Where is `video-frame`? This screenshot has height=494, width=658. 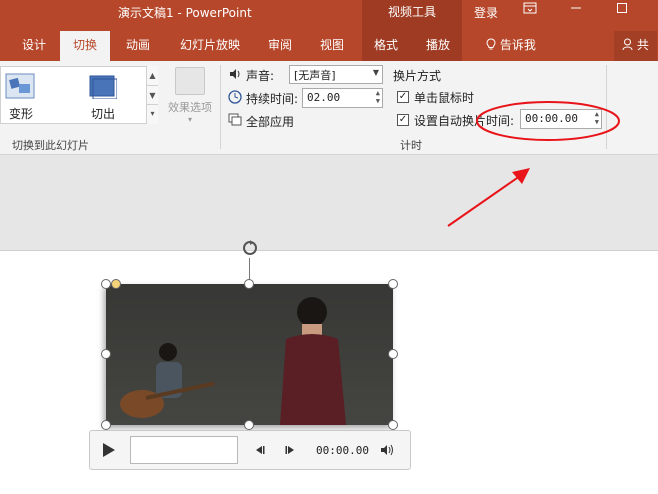 video-frame is located at coordinates (249, 354).